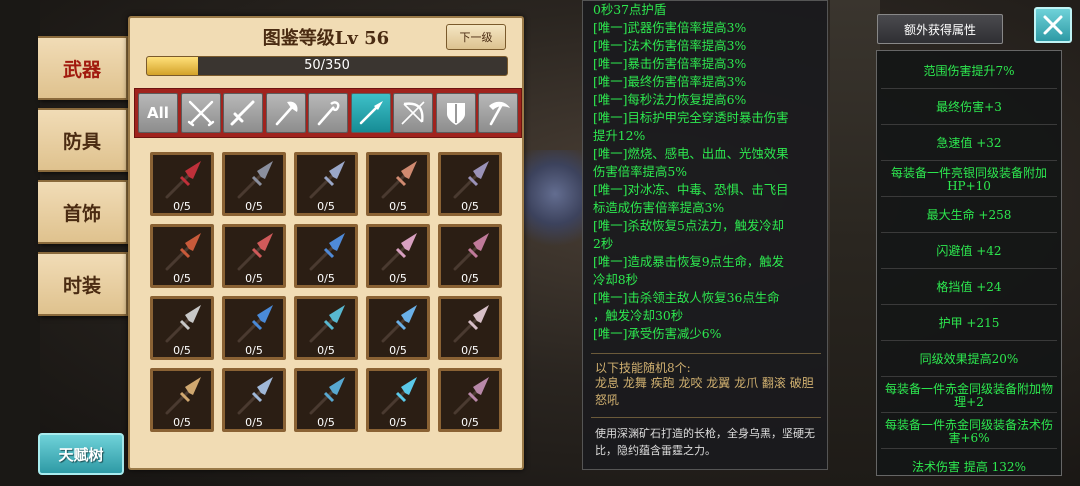 Image resolution: width=1080 pixels, height=486 pixels. I want to click on tab-accessories: 首饰, so click(83, 212).